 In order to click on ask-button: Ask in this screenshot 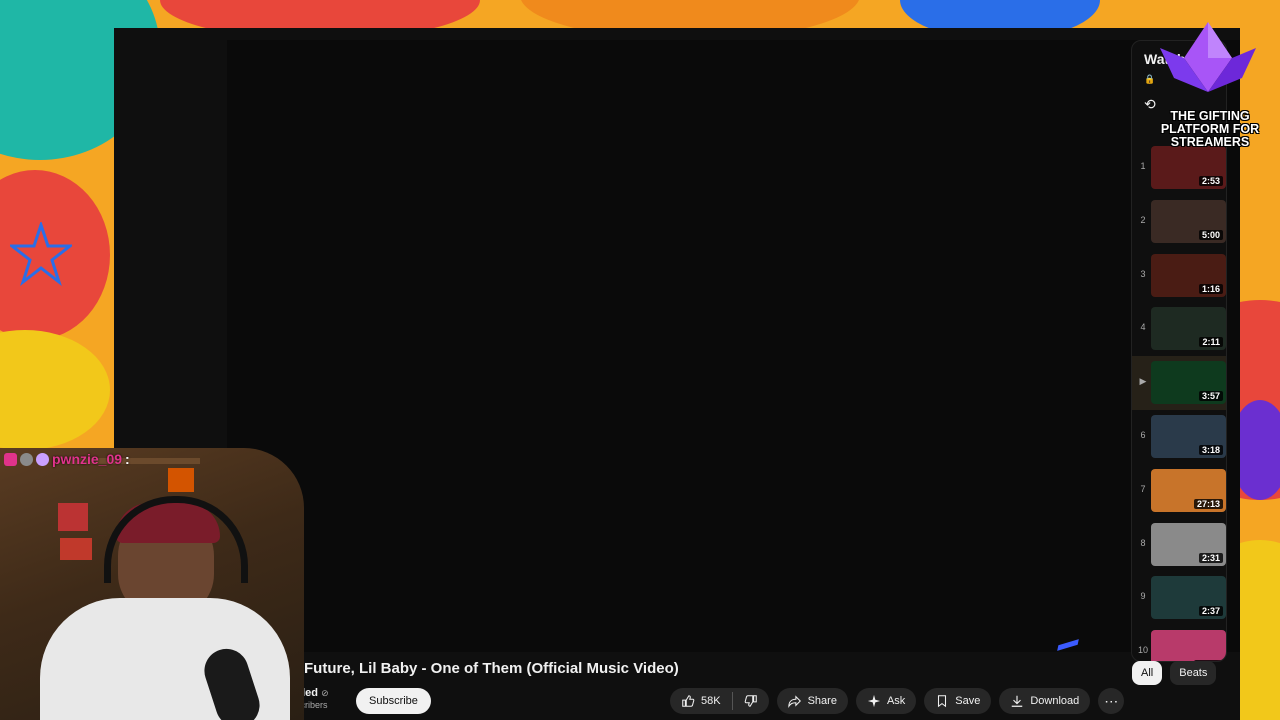, I will do `click(886, 701)`.